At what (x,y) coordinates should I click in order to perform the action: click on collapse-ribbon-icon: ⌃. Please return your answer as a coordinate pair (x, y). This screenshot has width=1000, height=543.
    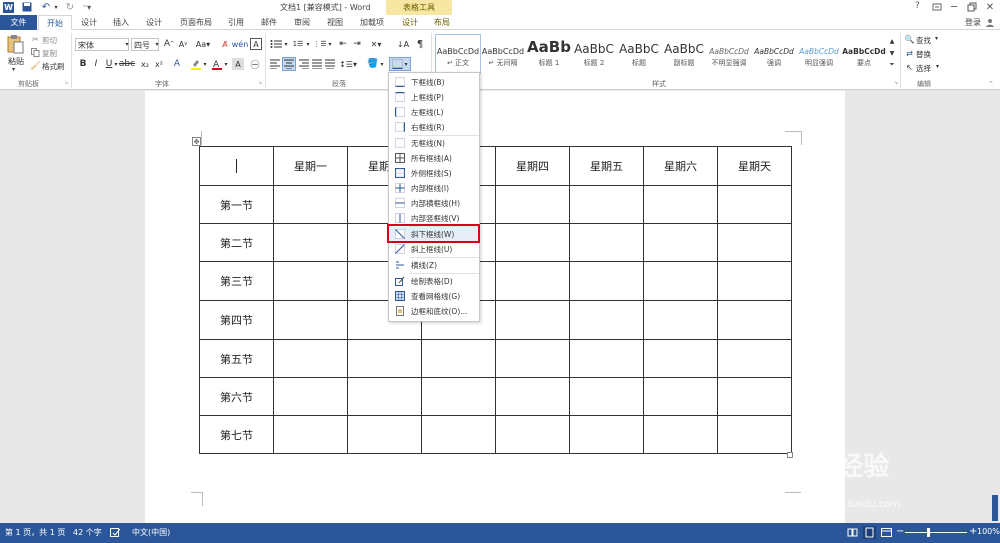
    Looking at the image, I should click on (991, 84).